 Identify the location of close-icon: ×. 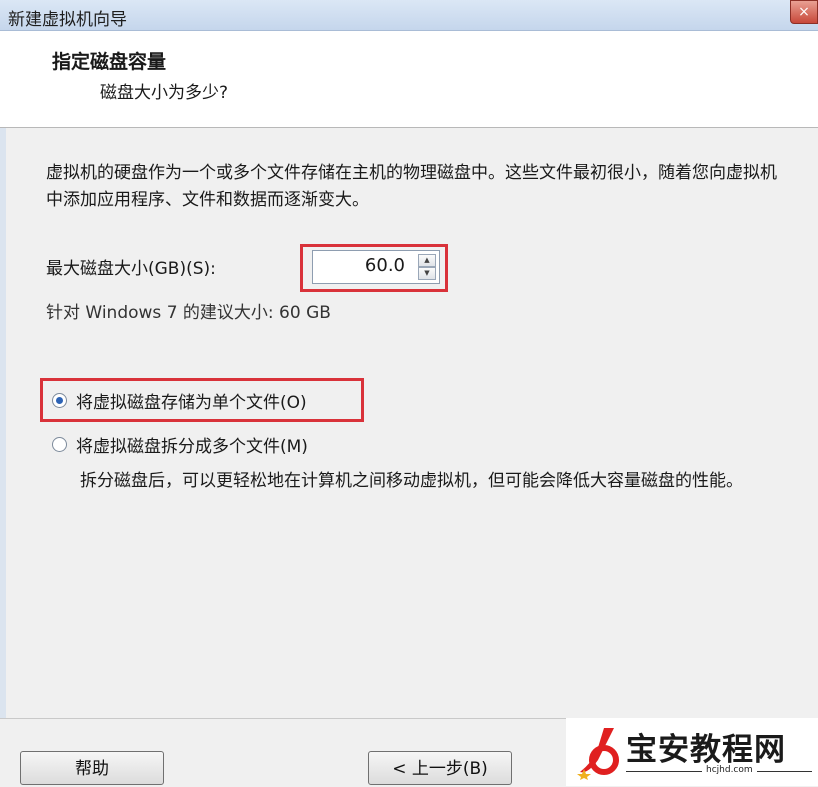
(804, 12).